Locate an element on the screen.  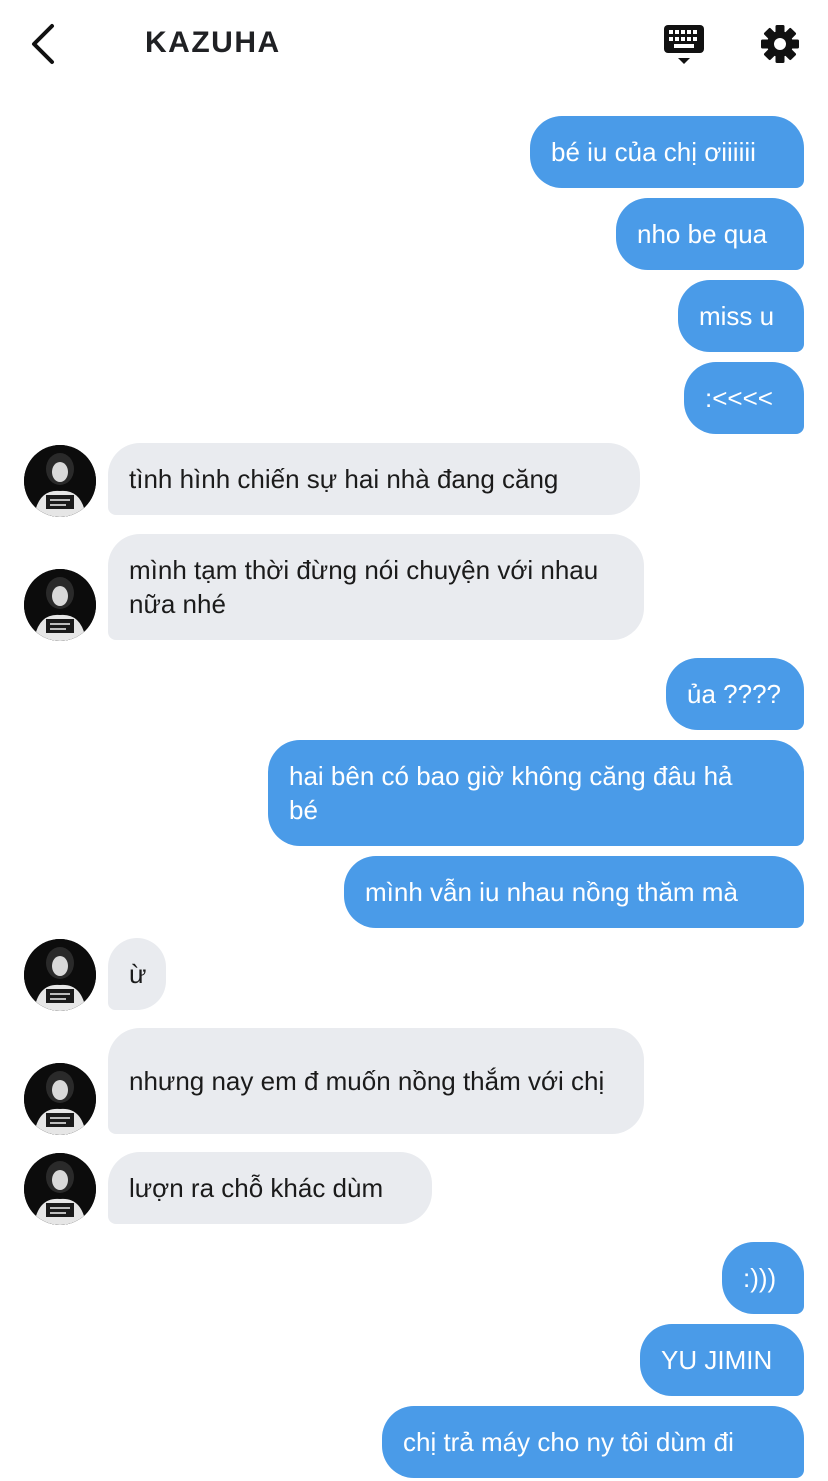
message-text: :<<<< is located at coordinates (739, 398).